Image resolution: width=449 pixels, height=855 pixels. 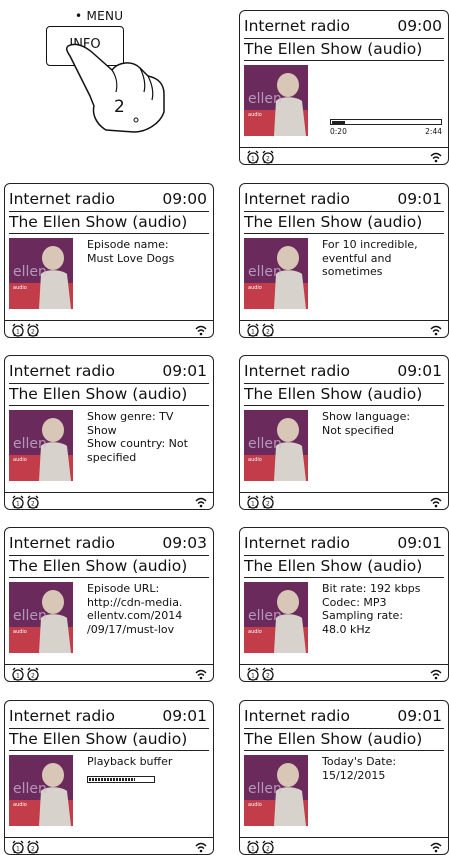 What do you see at coordinates (130, 761) in the screenshot?
I see `info-text: Playback buffer` at bounding box center [130, 761].